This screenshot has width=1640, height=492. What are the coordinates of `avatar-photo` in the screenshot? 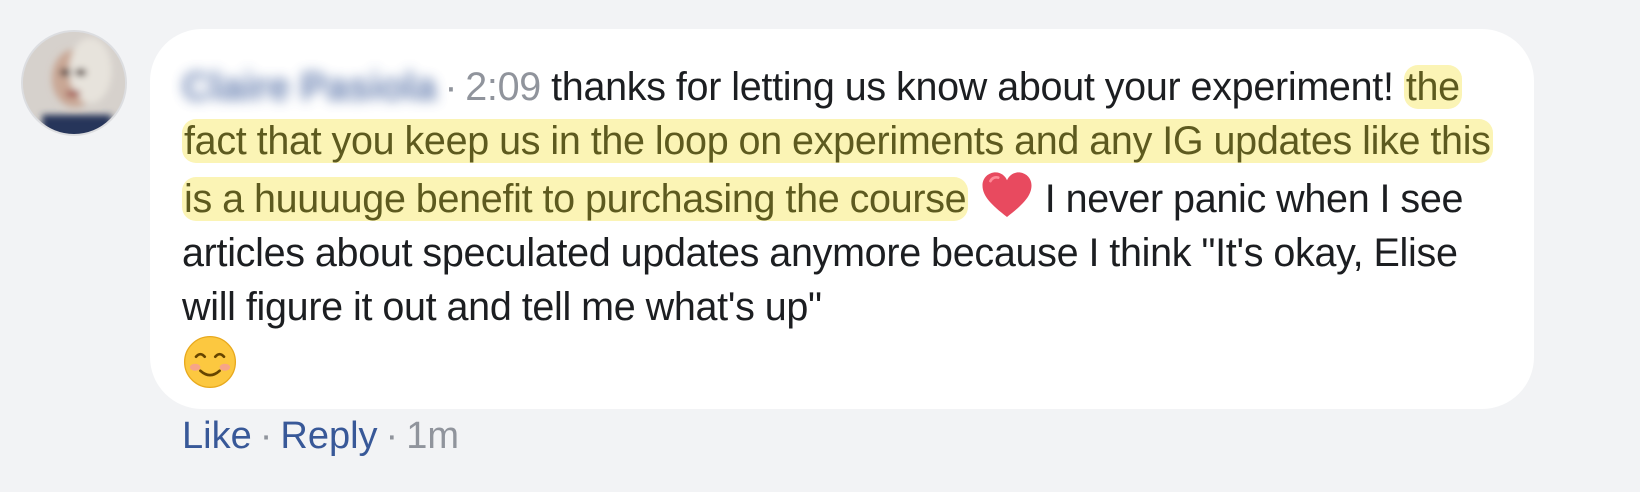 It's located at (74, 83).